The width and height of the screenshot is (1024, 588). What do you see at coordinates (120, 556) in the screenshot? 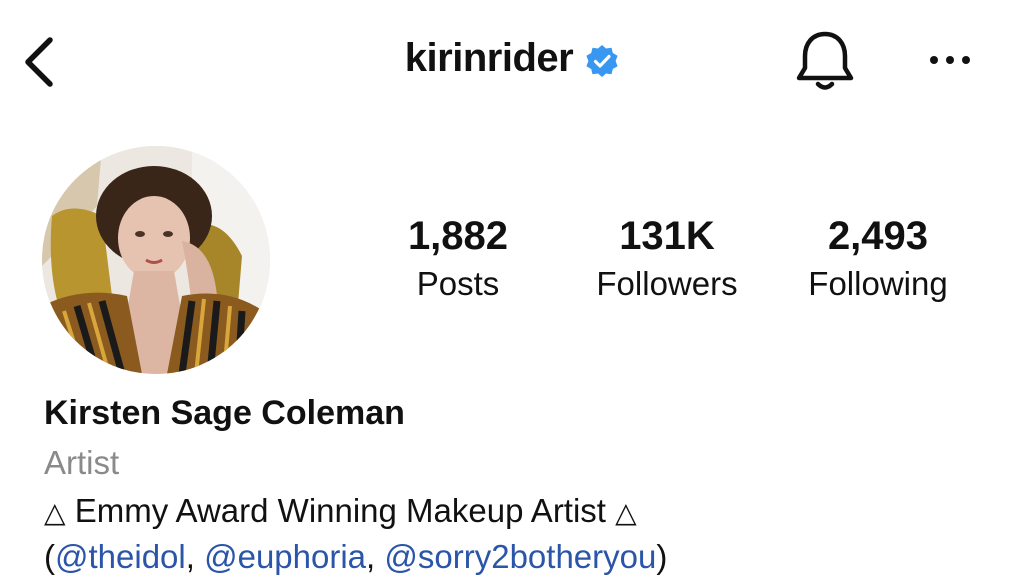
I see `mention-link-theidol: @theidol` at bounding box center [120, 556].